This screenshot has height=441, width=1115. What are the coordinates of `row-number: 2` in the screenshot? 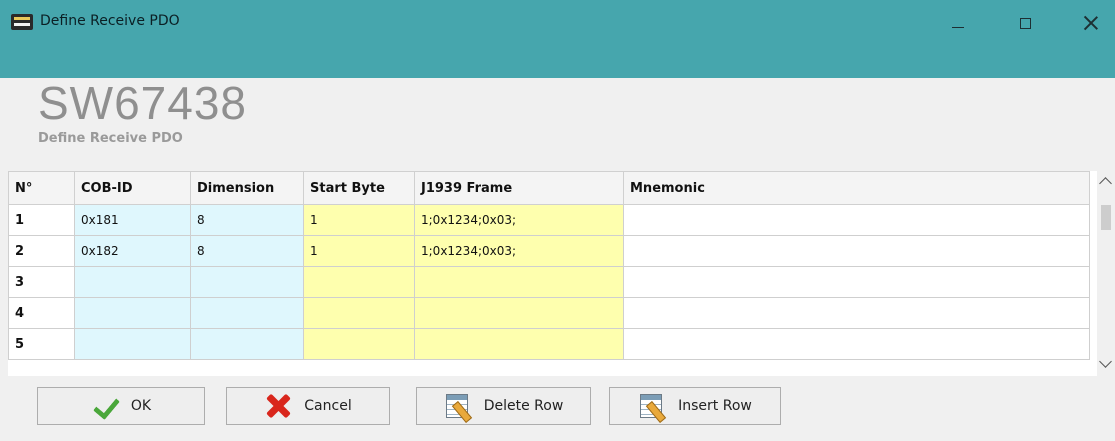 It's located at (41, 251).